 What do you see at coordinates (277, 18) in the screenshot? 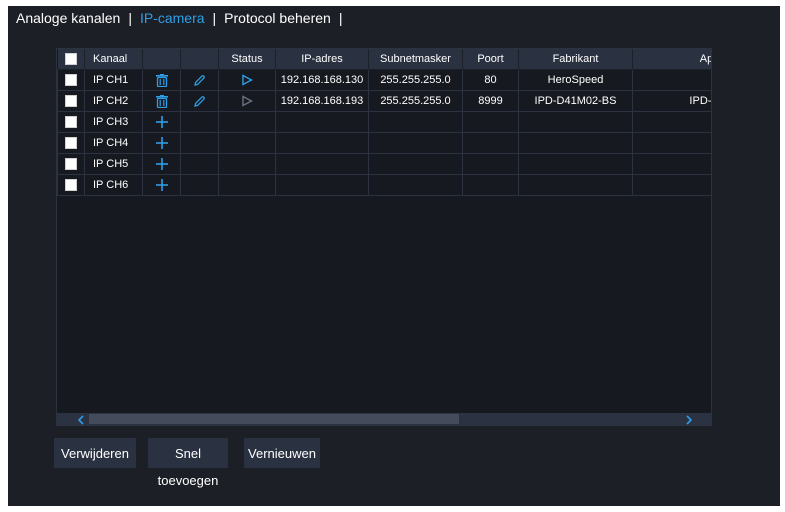
I see `tab-protocol-management: Protocol beheren` at bounding box center [277, 18].